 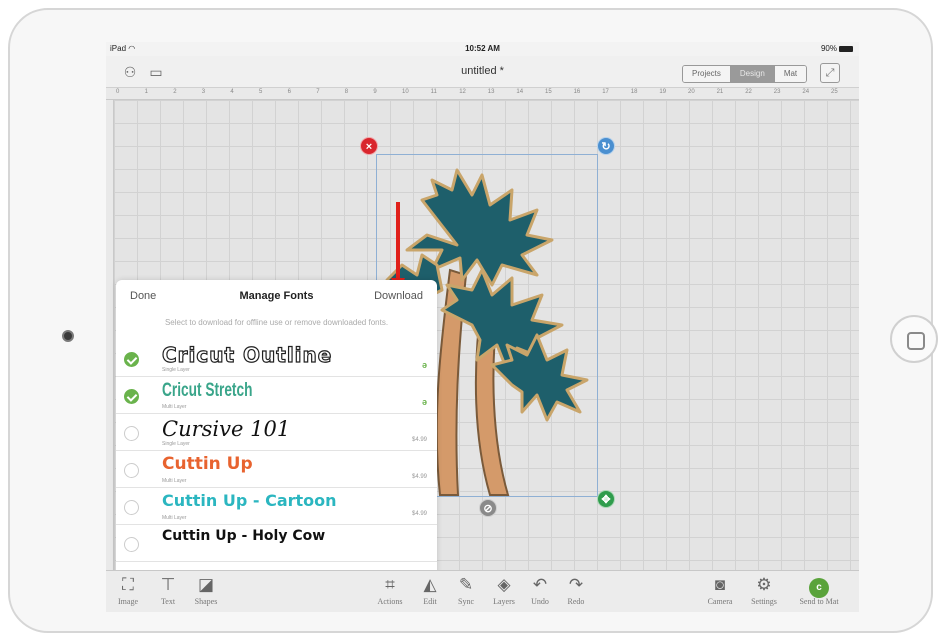 What do you see at coordinates (576, 584) in the screenshot?
I see `redo-icon: ↷` at bounding box center [576, 584].